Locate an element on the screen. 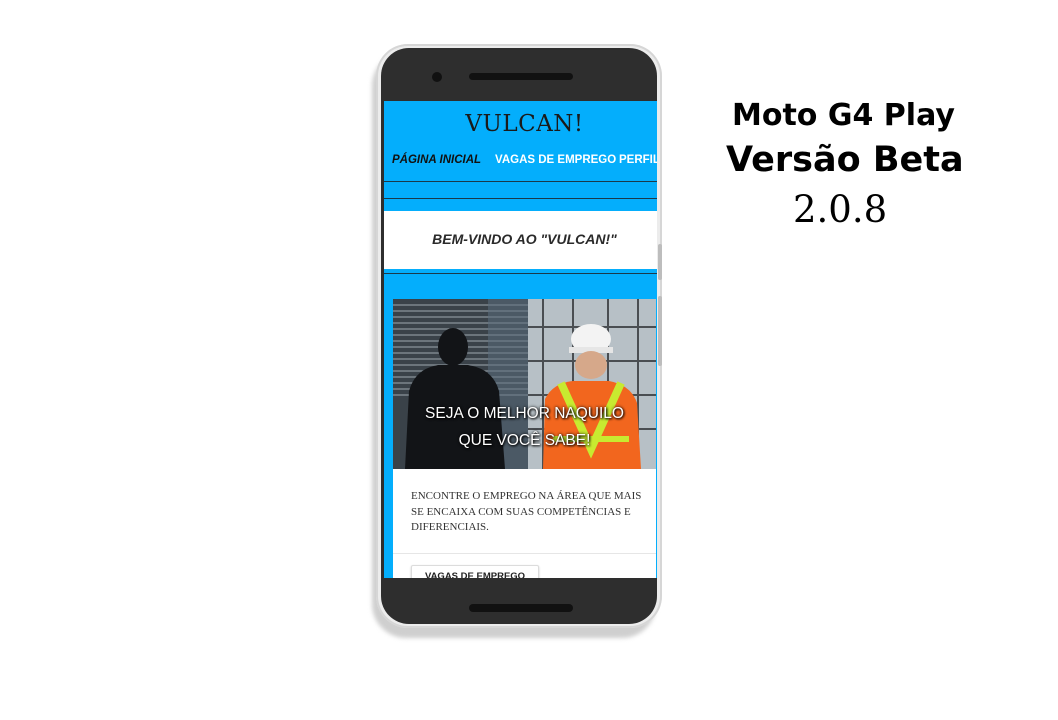 This screenshot has height=720, width=1058. site-nav: PÁGINA INICIAL VAGAS DE EMPREGO PERFIL is located at coordinates (520, 163).